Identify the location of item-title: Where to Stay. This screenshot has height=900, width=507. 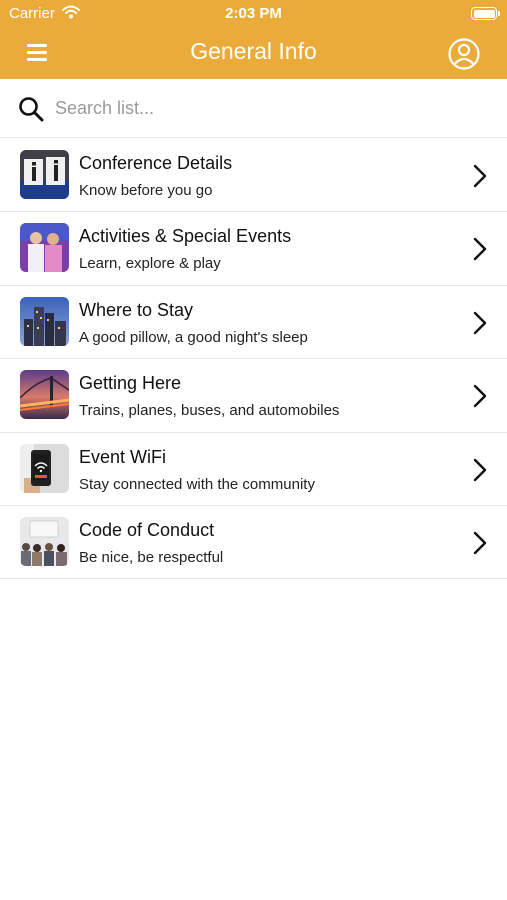
(136, 309).